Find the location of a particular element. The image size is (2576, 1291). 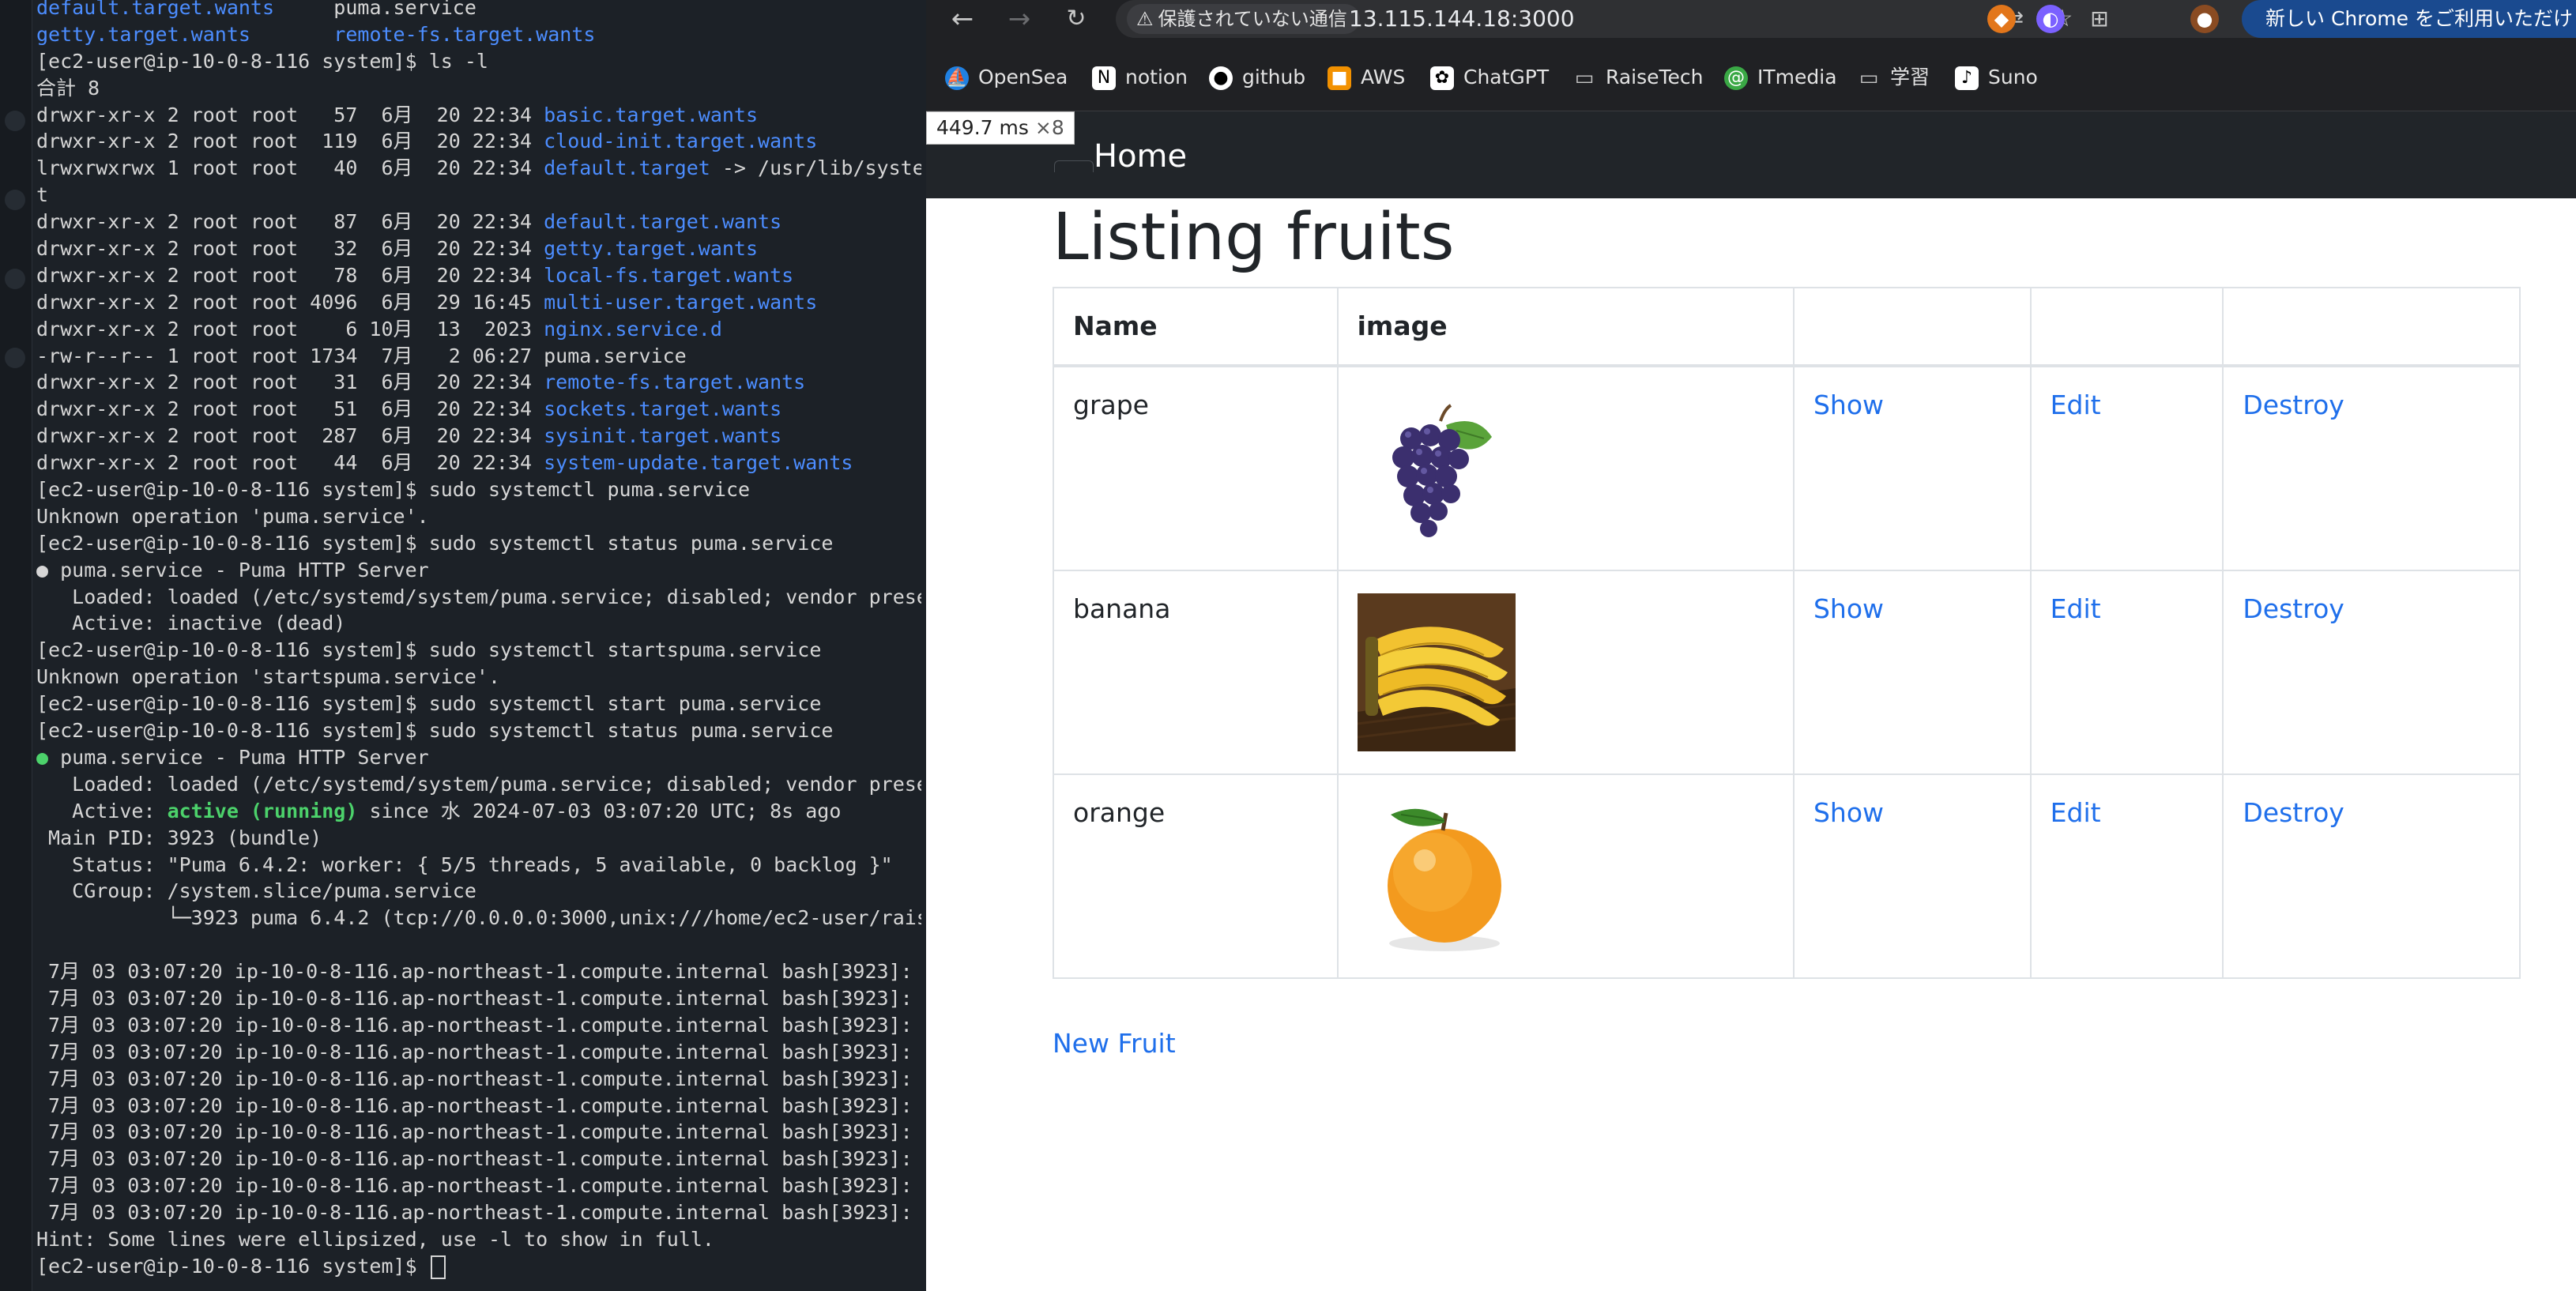

back-arrow-icon: ← is located at coordinates (962, 19).